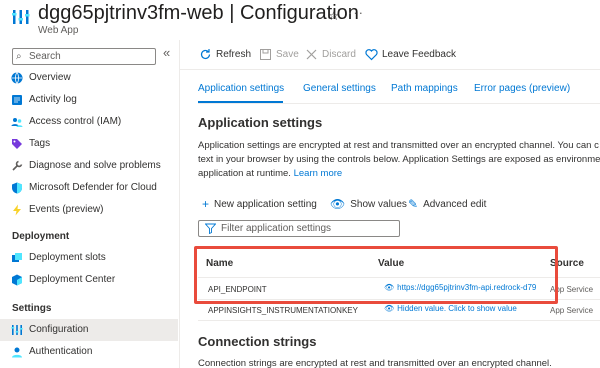 The image size is (600, 368). Describe the element at coordinates (84, 56) in the screenshot. I see `sidebar-search-input: ⌕ Search` at that location.